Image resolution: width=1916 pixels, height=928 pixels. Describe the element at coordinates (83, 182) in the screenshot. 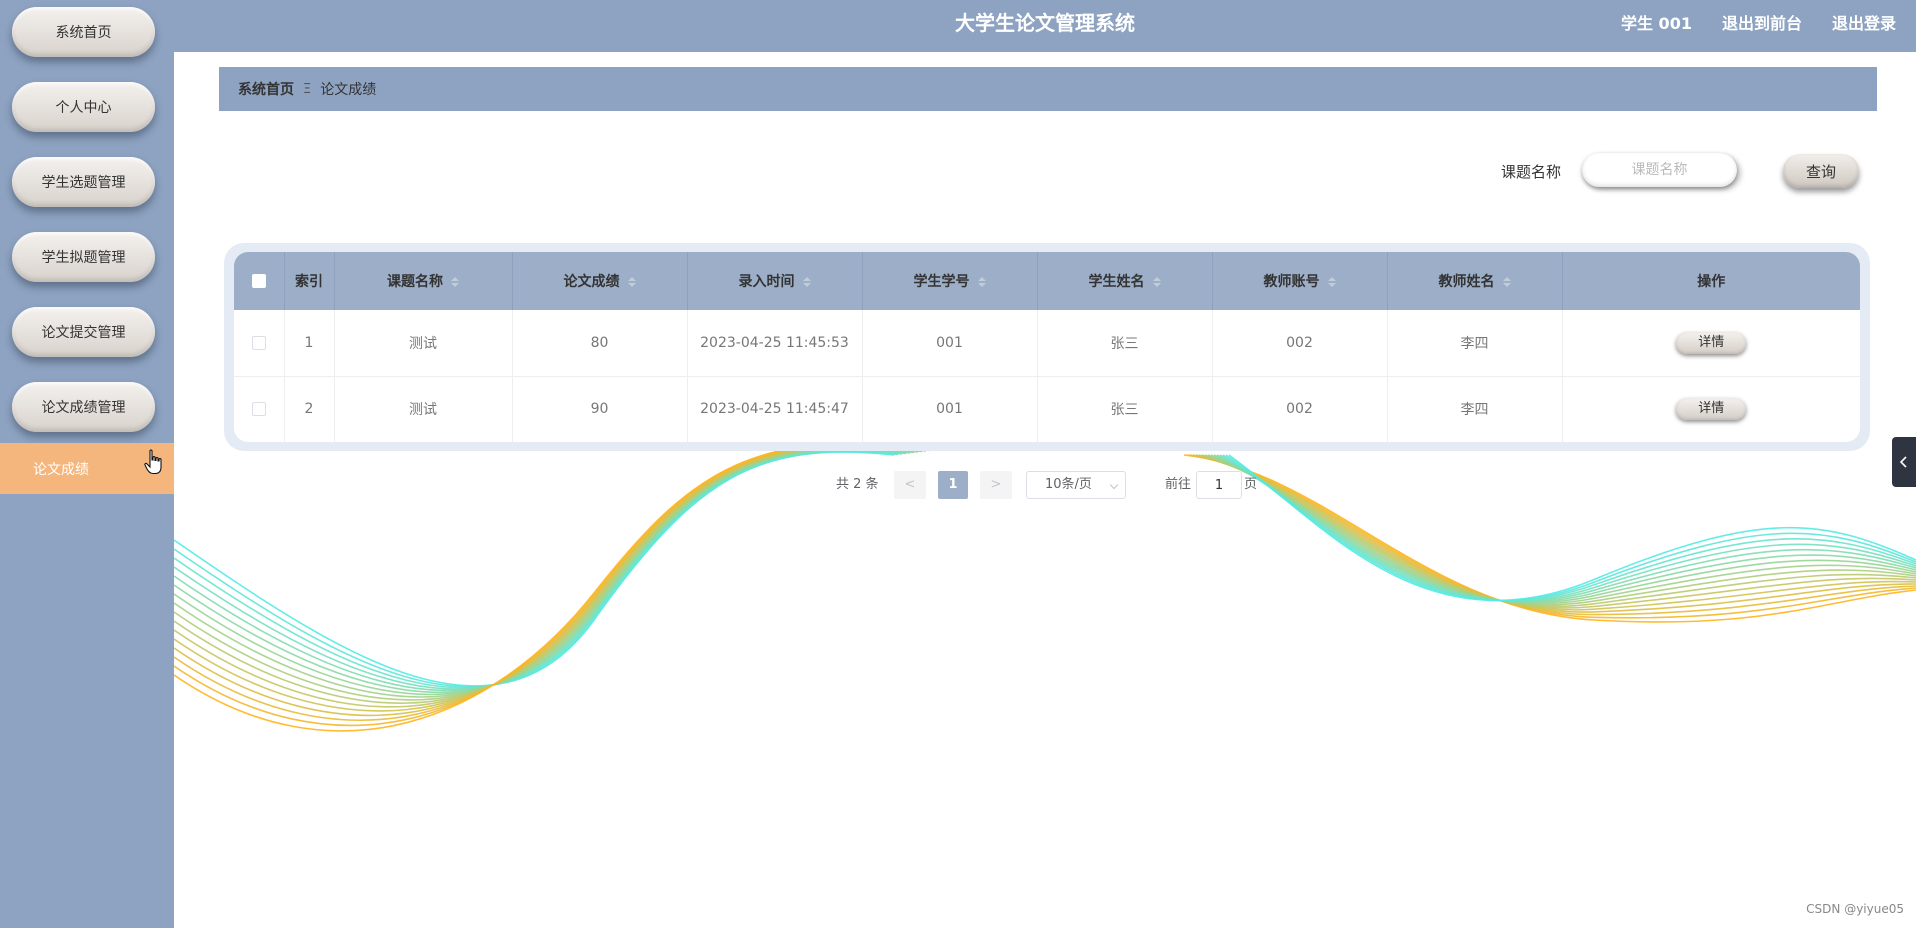

I see `sidebar-item-topic-selection: 学生选题管理` at that location.